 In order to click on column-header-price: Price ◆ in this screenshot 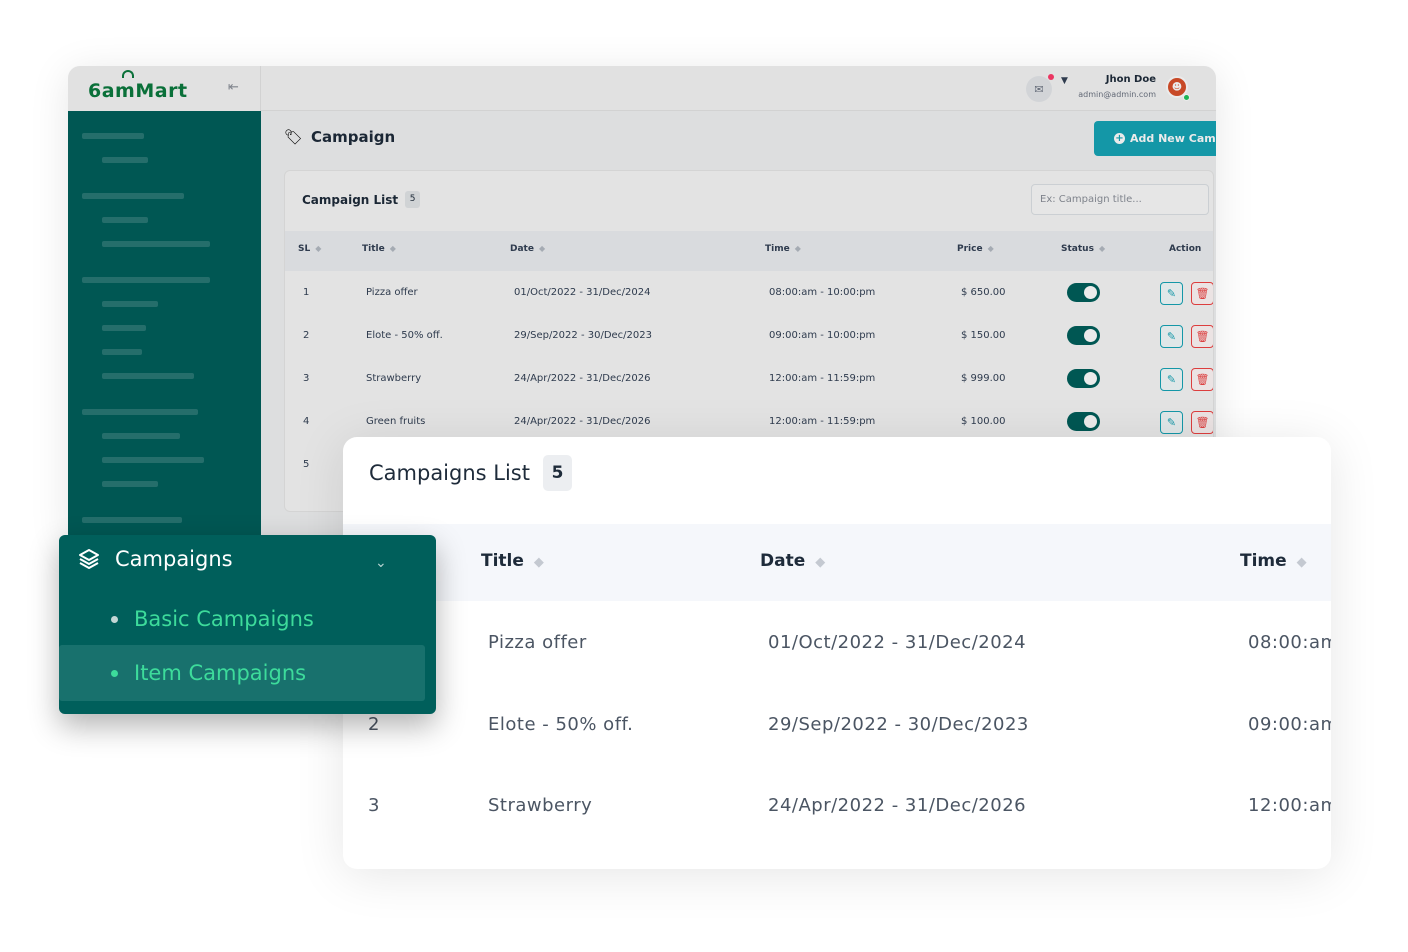, I will do `click(975, 249)`.